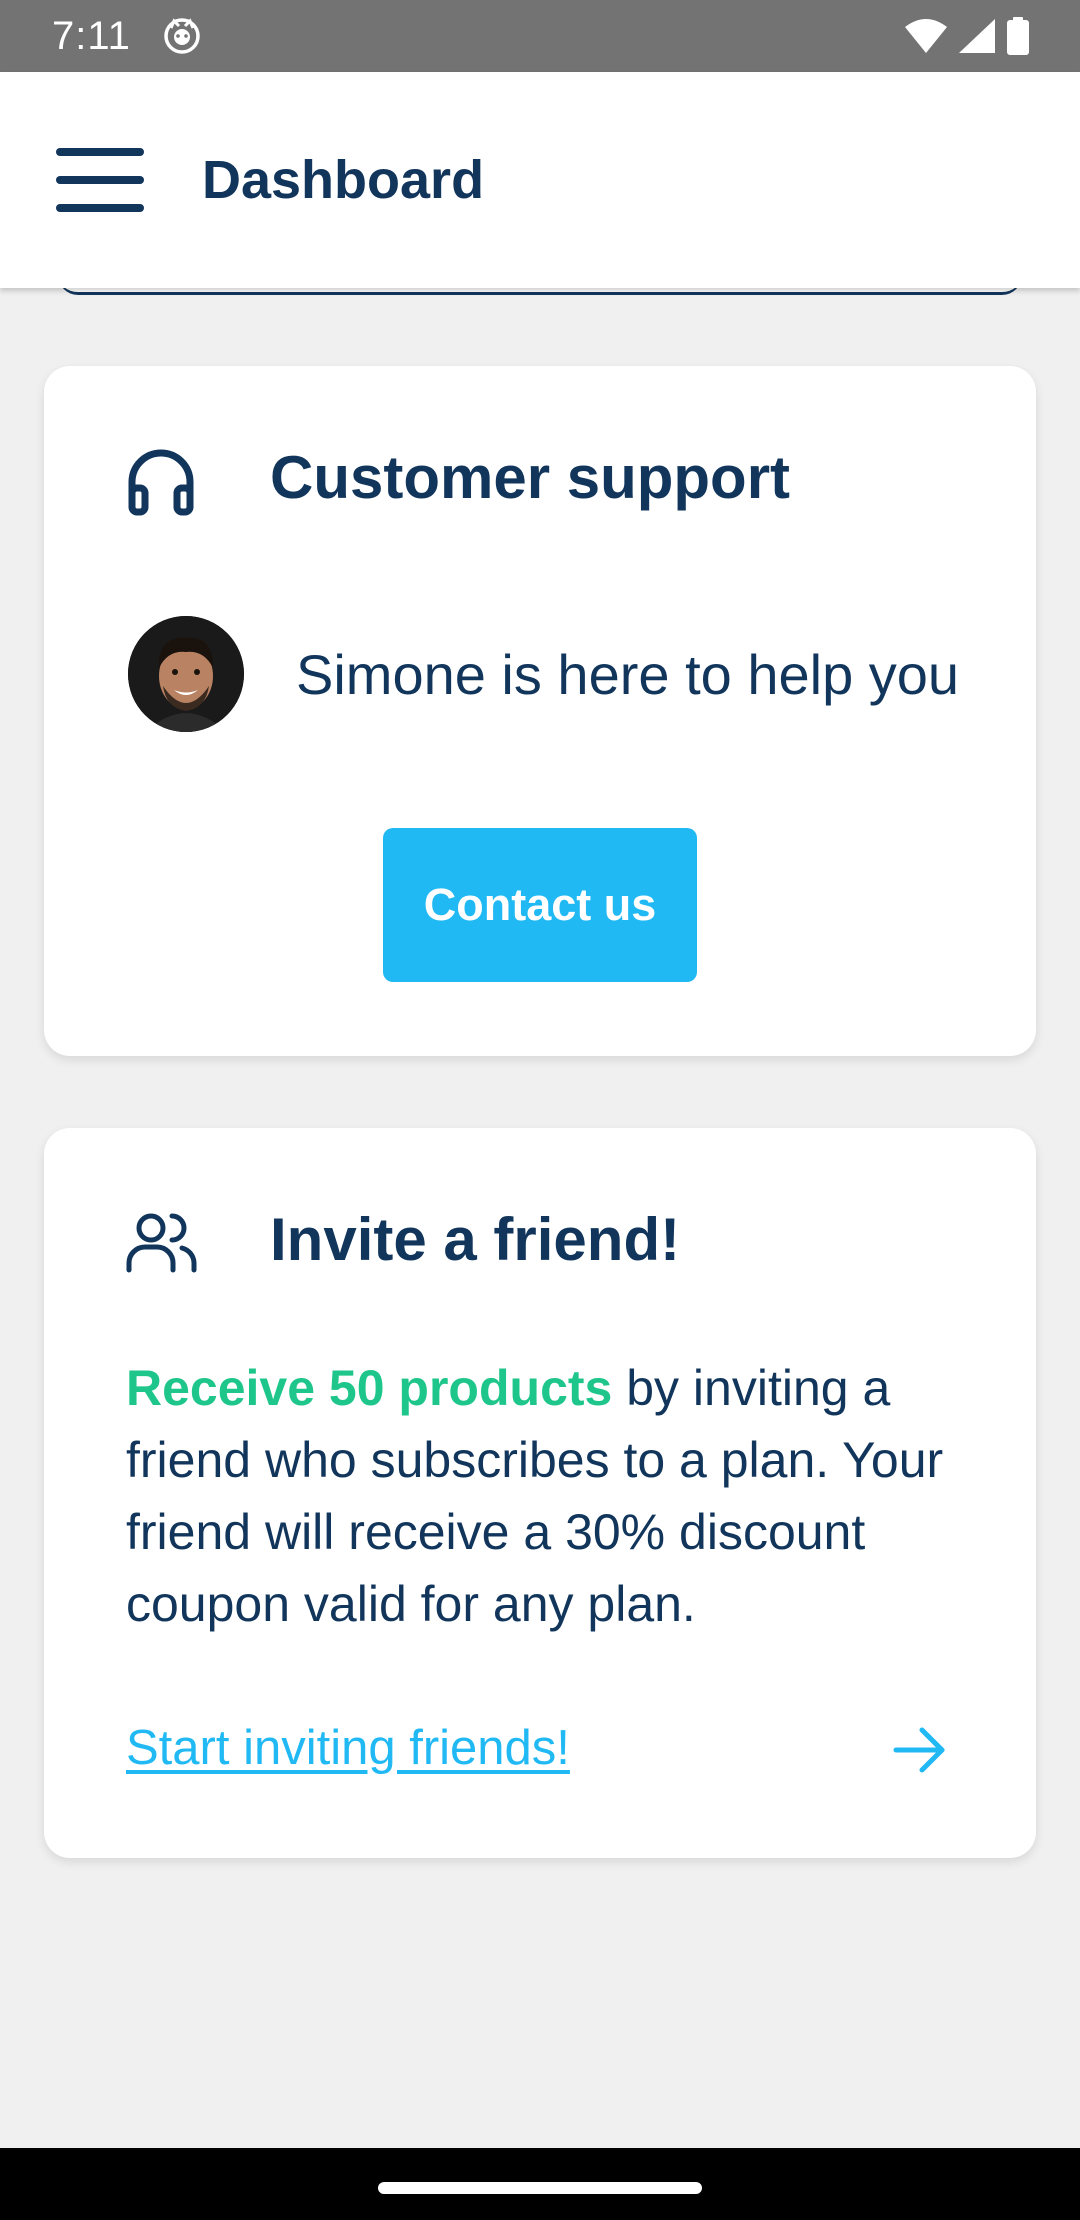  I want to click on arrow-right-icon, so click(920, 1750).